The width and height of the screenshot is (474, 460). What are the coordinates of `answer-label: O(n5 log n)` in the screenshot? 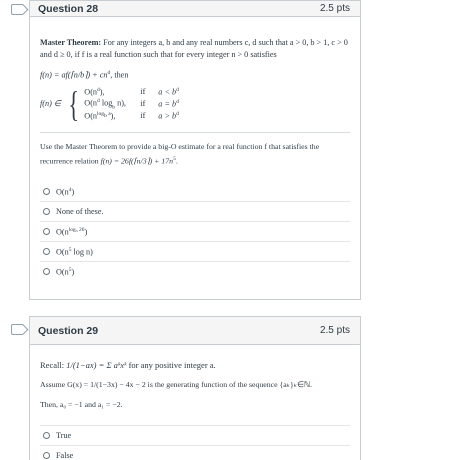 It's located at (74, 252).